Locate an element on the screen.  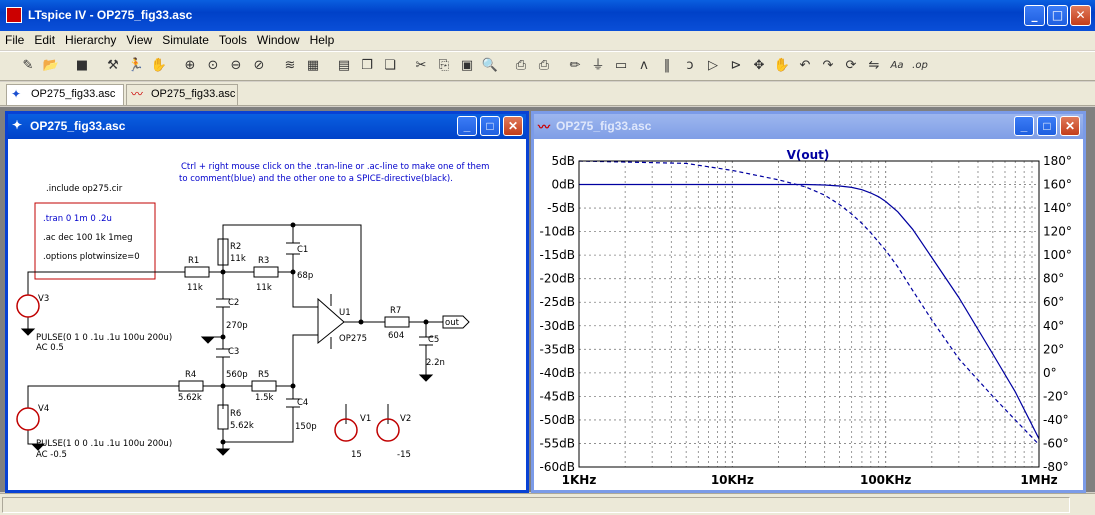
resistor-icon: ʌ is located at coordinates (644, 66).